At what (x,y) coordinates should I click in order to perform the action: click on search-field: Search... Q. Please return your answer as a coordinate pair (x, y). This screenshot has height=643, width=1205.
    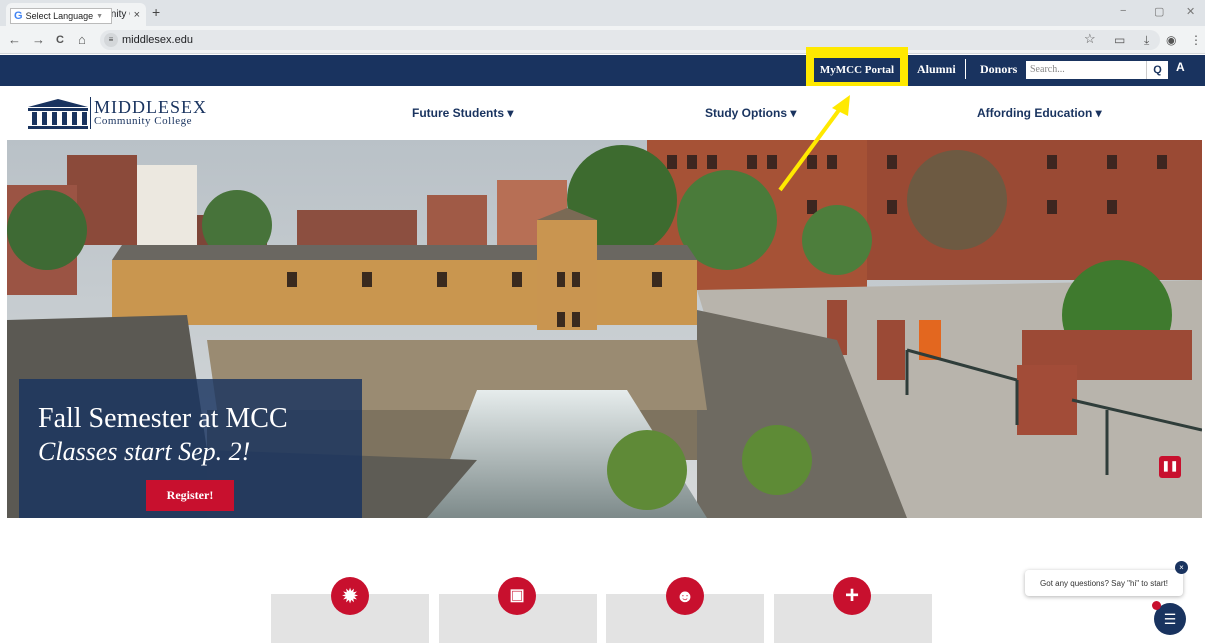
    Looking at the image, I should click on (1097, 70).